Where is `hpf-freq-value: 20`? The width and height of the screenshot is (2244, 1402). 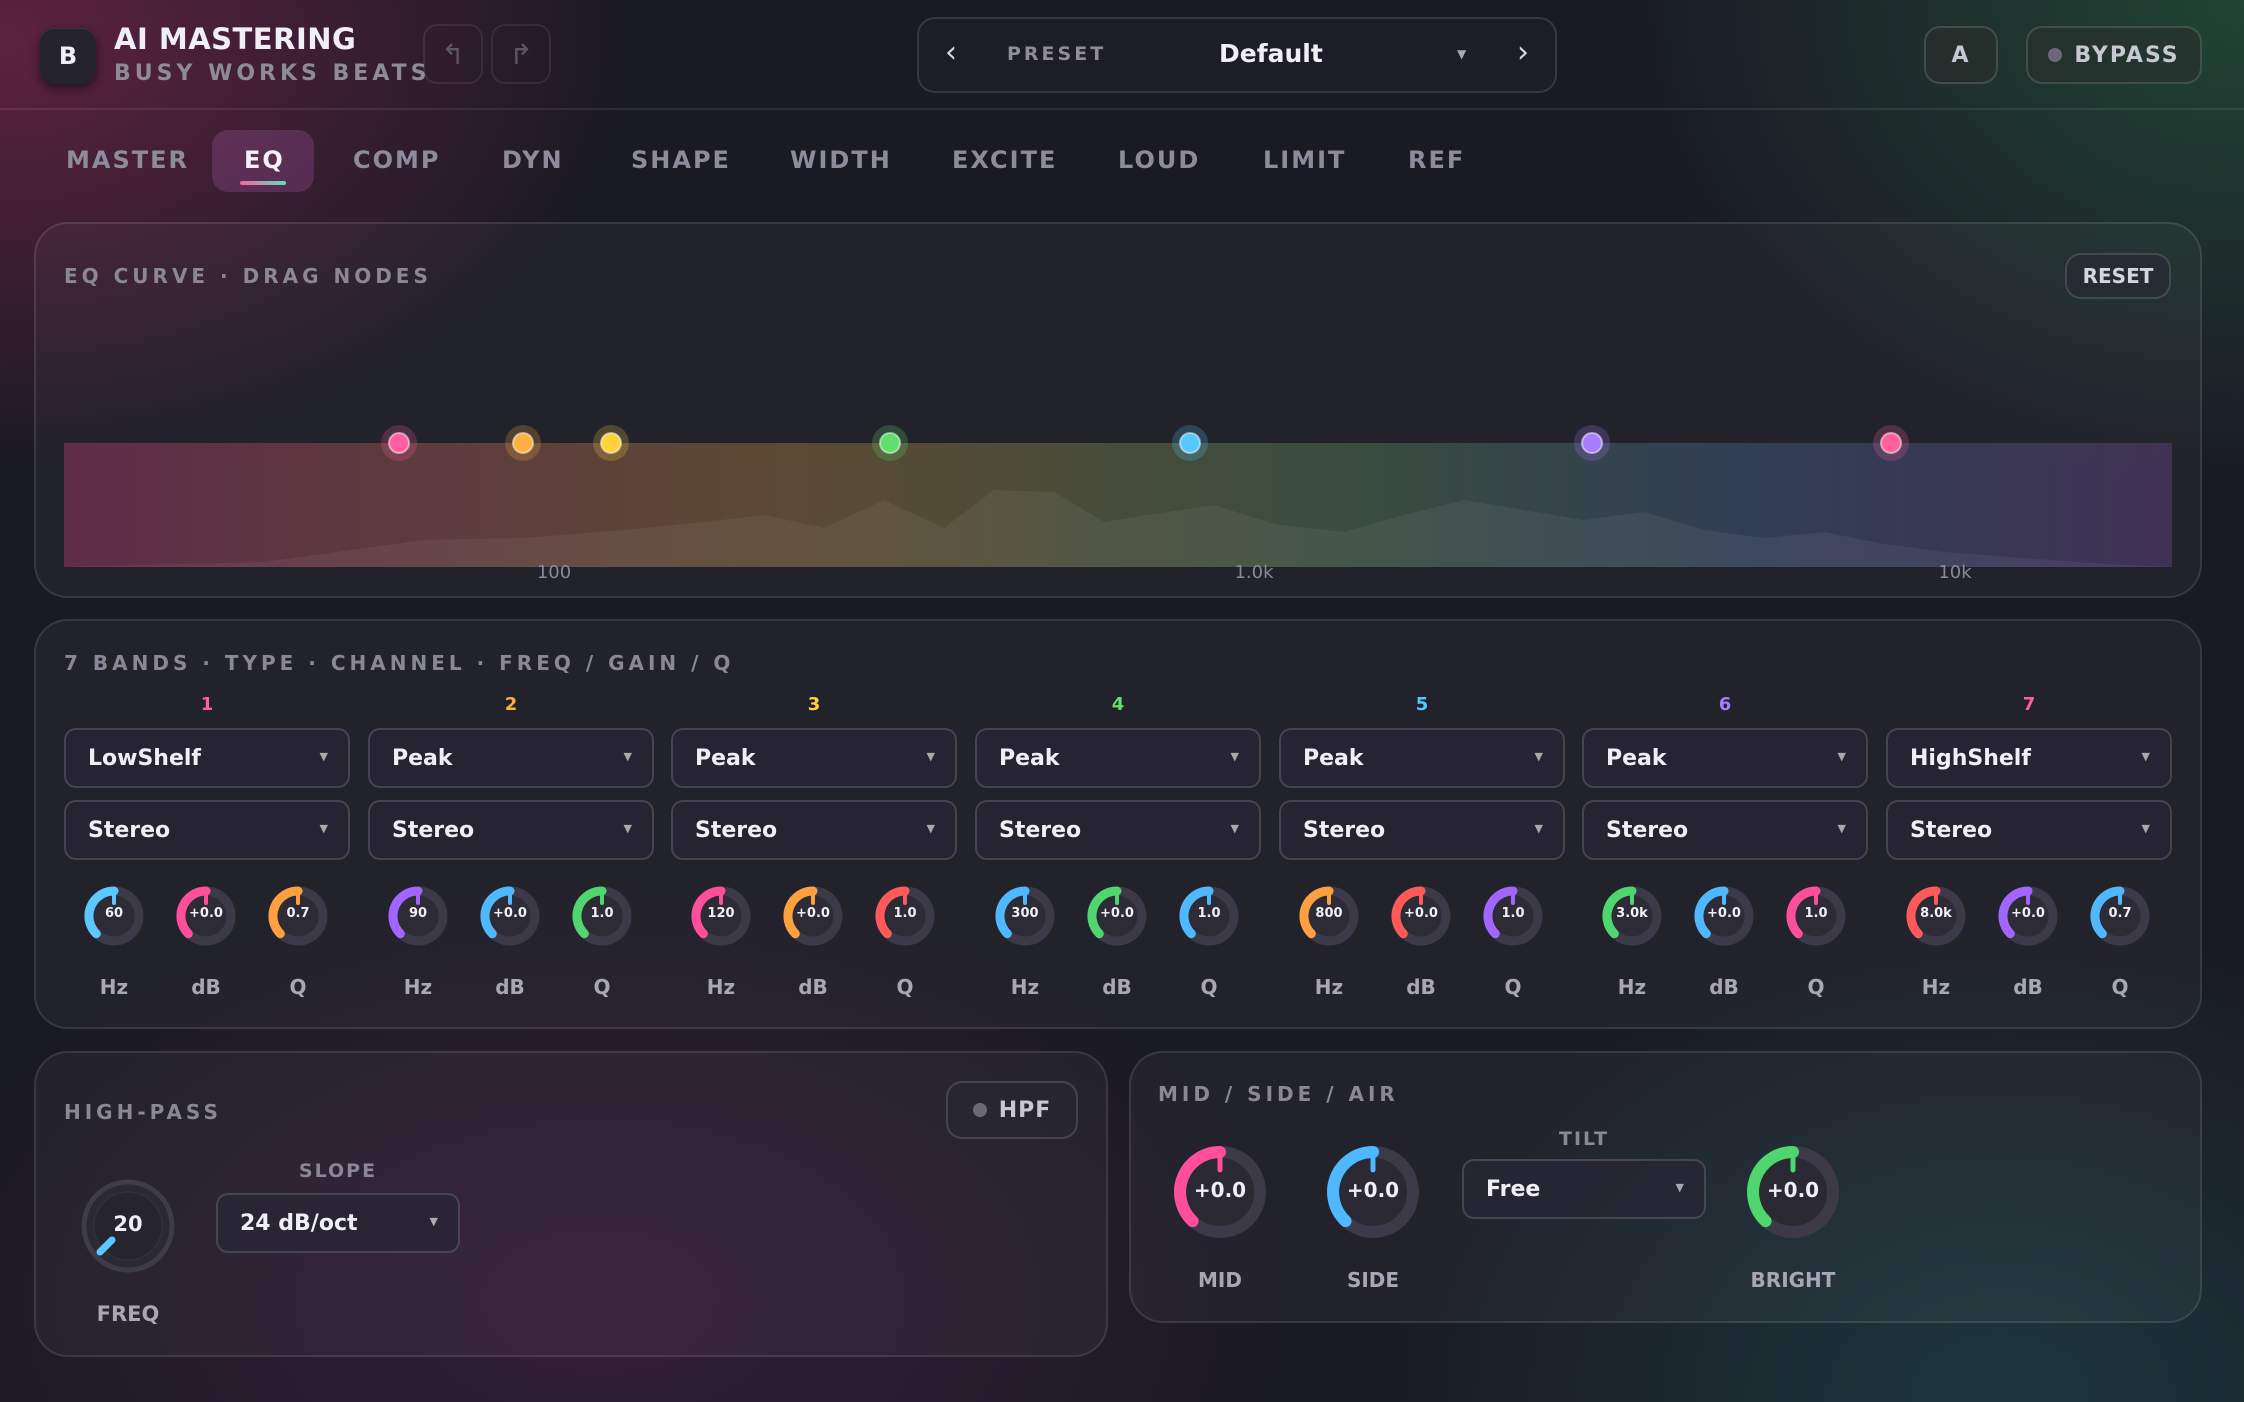
hpf-freq-value: 20 is located at coordinates (128, 1224).